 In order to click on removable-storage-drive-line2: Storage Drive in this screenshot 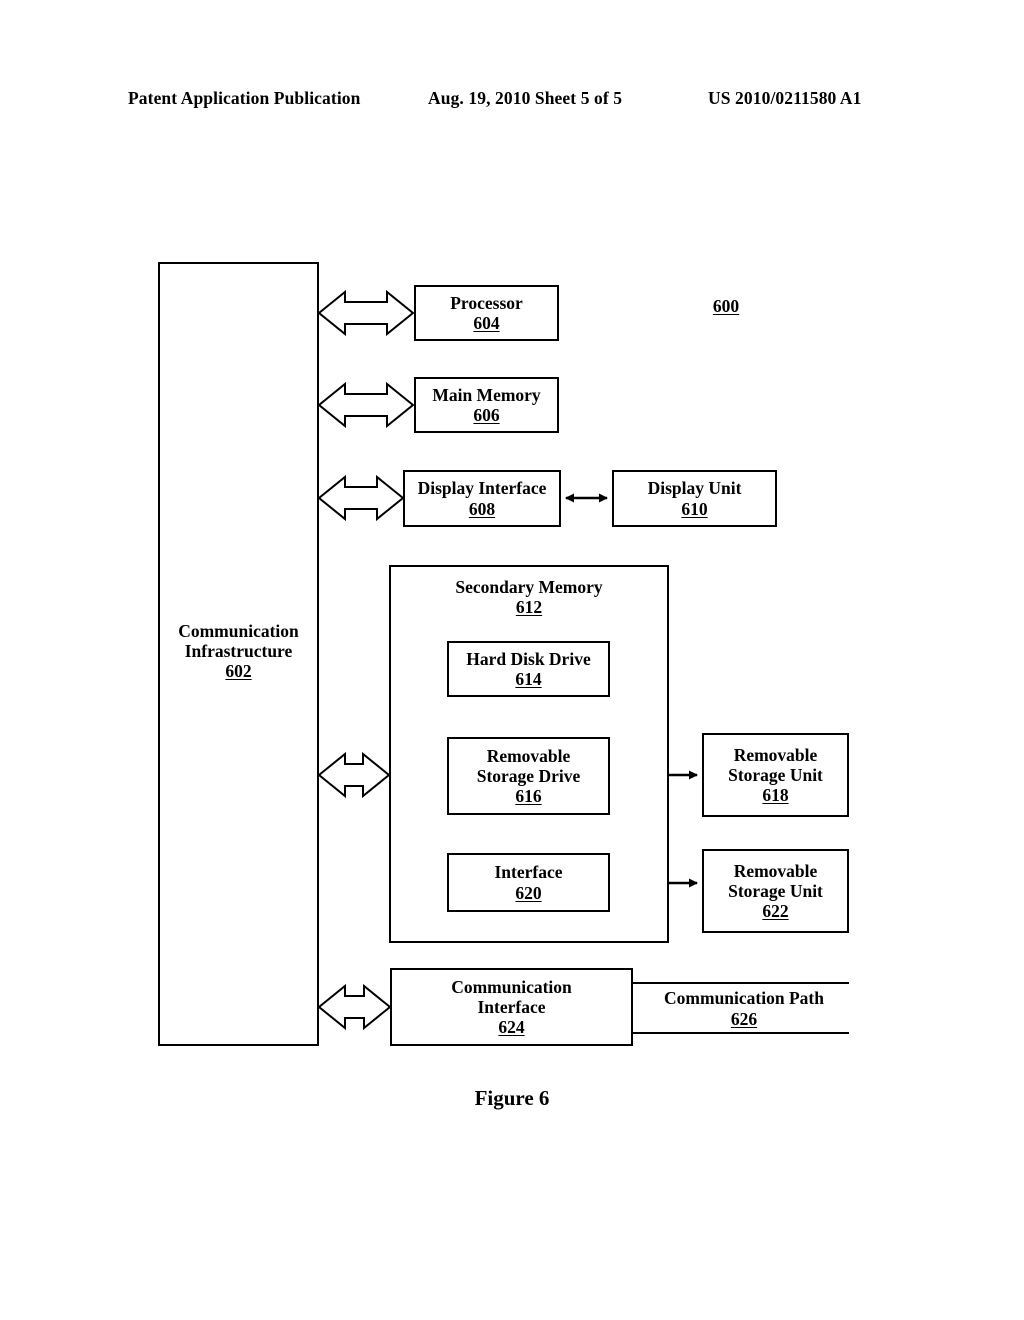, I will do `click(528, 775)`.